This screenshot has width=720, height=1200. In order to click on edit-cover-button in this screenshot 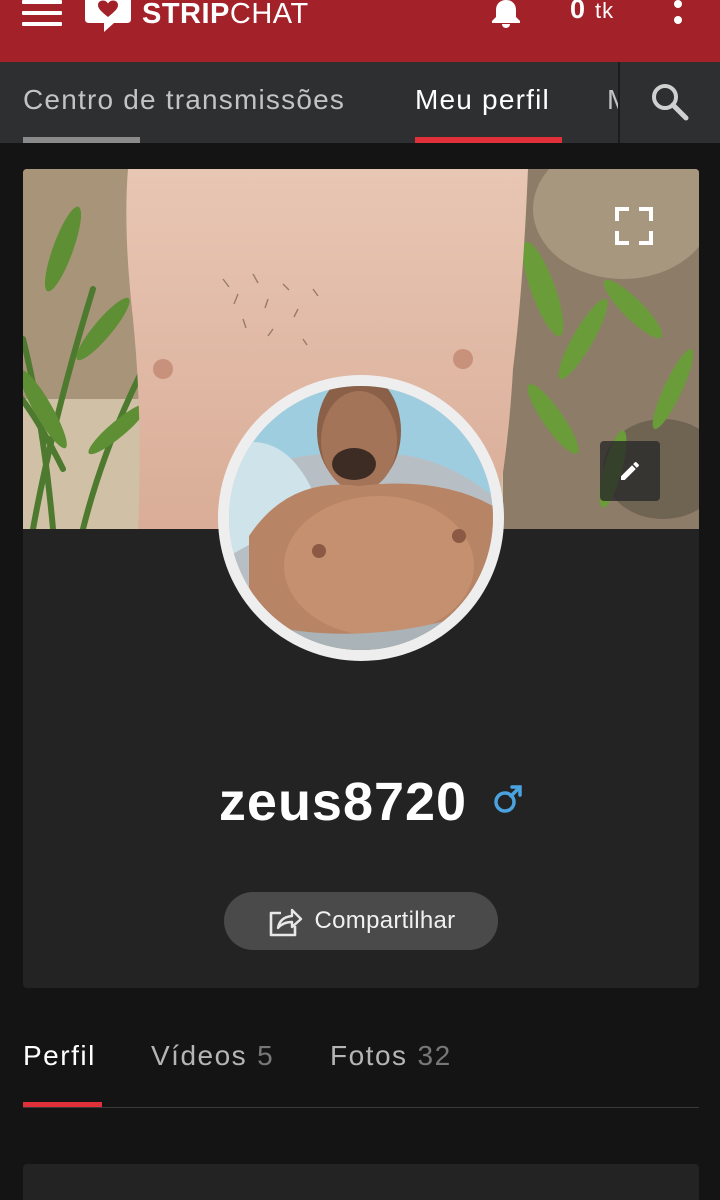, I will do `click(630, 471)`.